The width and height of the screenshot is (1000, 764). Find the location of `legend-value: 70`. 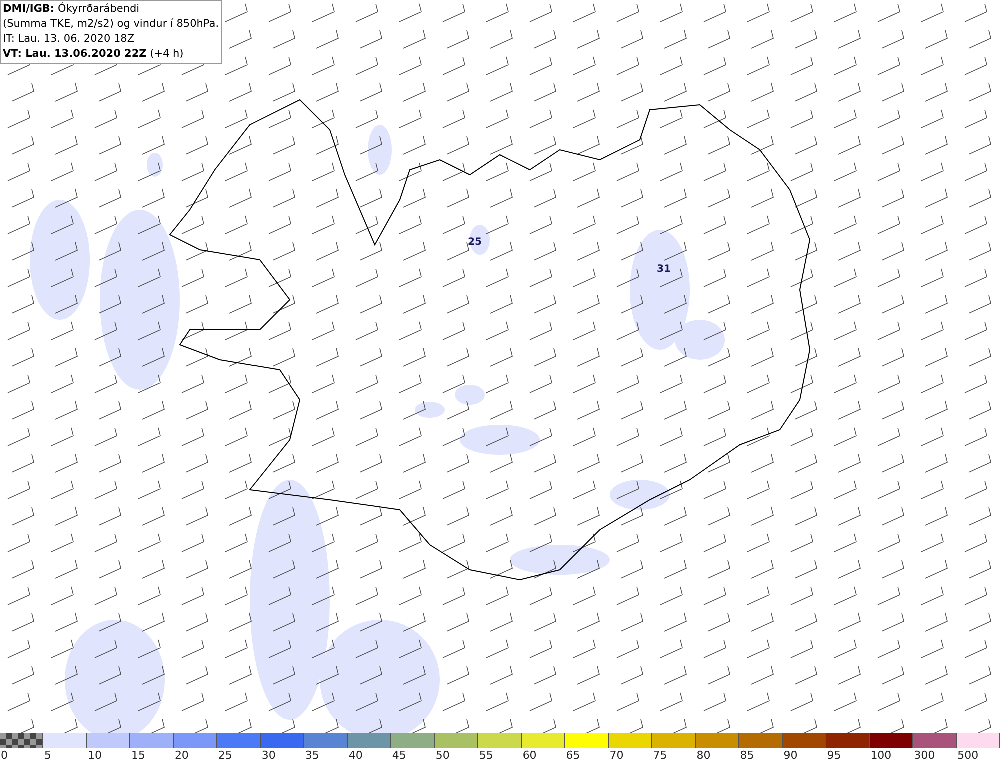

legend-value: 70 is located at coordinates (616, 756).